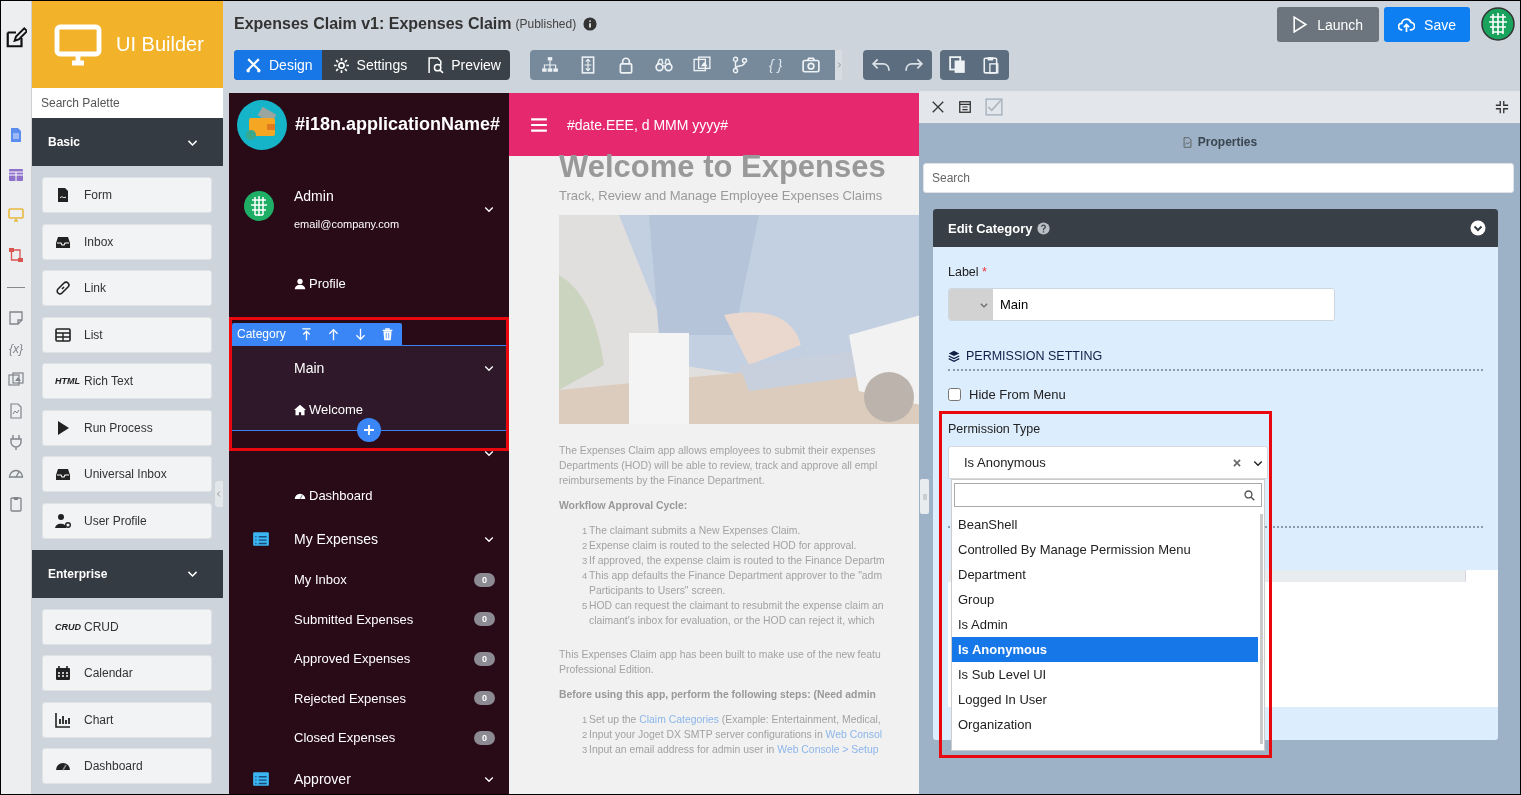 This screenshot has width=1521, height=795. I want to click on delete-icon, so click(387, 334).